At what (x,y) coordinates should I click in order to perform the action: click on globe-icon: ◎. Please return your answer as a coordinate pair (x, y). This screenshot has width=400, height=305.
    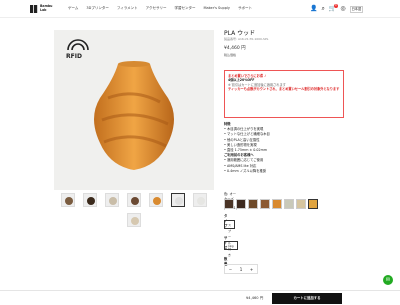
    Looking at the image, I should click on (342, 9).